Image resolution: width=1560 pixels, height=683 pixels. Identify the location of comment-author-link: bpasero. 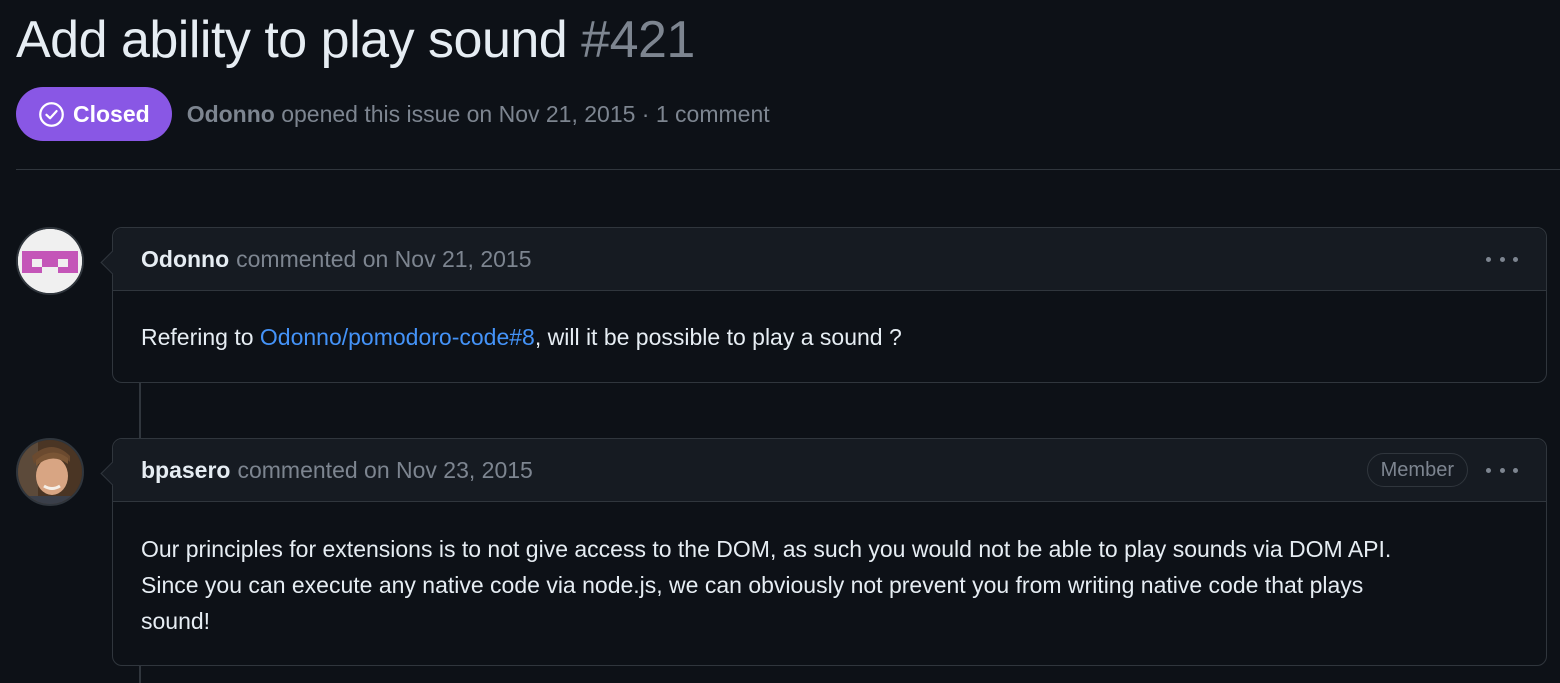
(185, 470).